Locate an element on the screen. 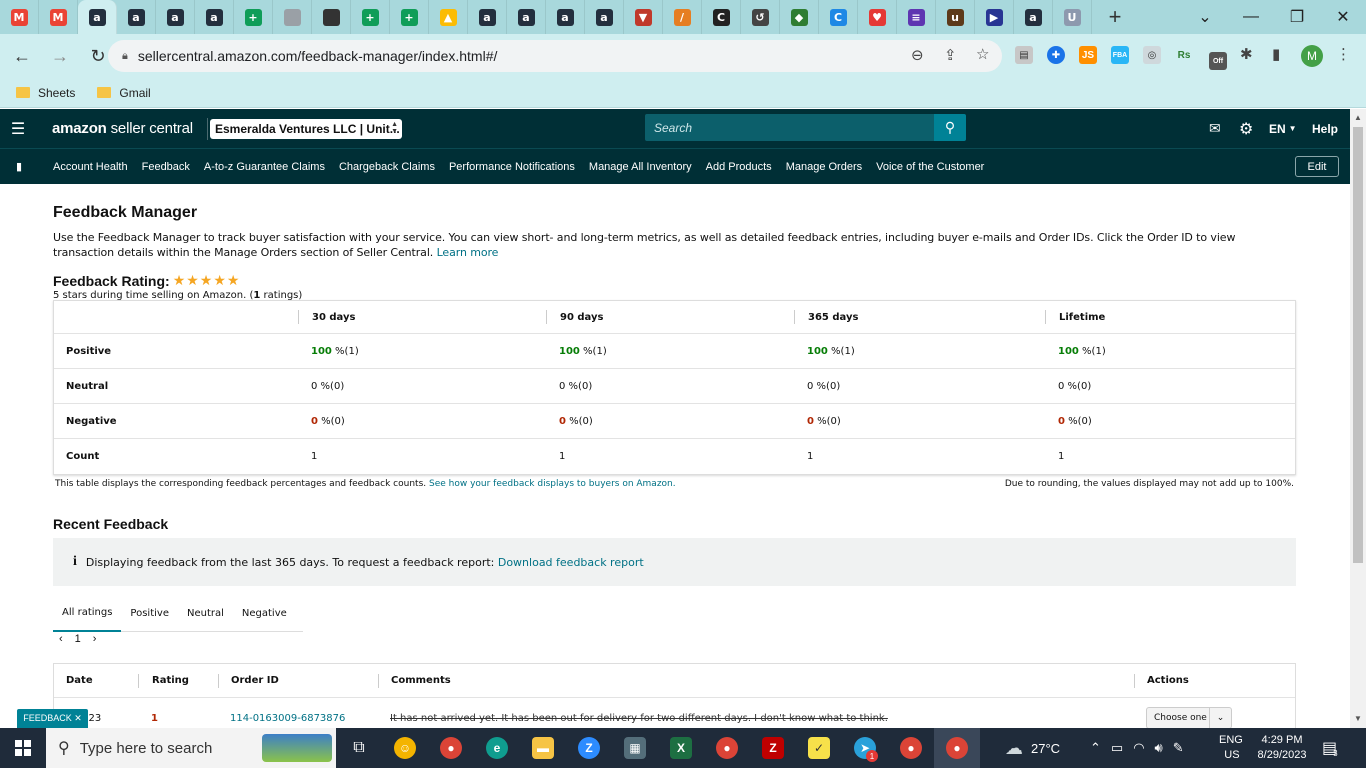 The height and width of the screenshot is (768, 1366). filezilla-icon: Z is located at coordinates (773, 748).